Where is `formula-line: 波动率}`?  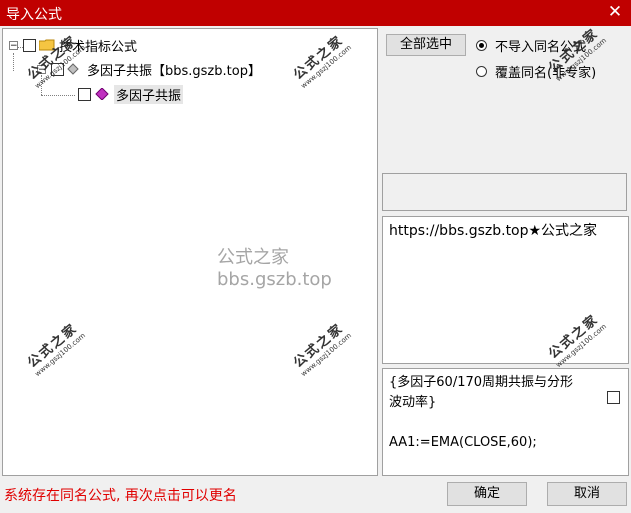 formula-line: 波动率} is located at coordinates (413, 402).